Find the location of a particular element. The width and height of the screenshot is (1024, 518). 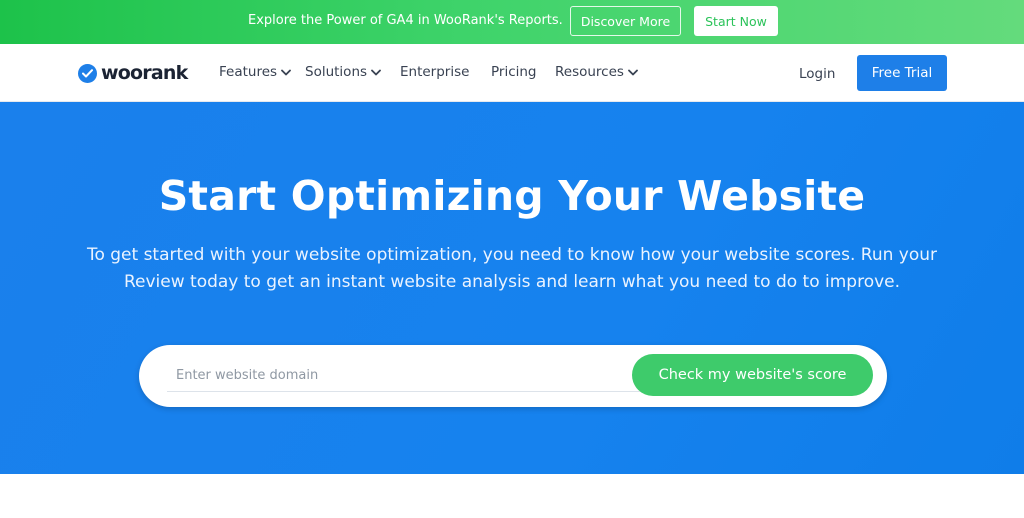

nav-item-label: Solutions is located at coordinates (336, 72).